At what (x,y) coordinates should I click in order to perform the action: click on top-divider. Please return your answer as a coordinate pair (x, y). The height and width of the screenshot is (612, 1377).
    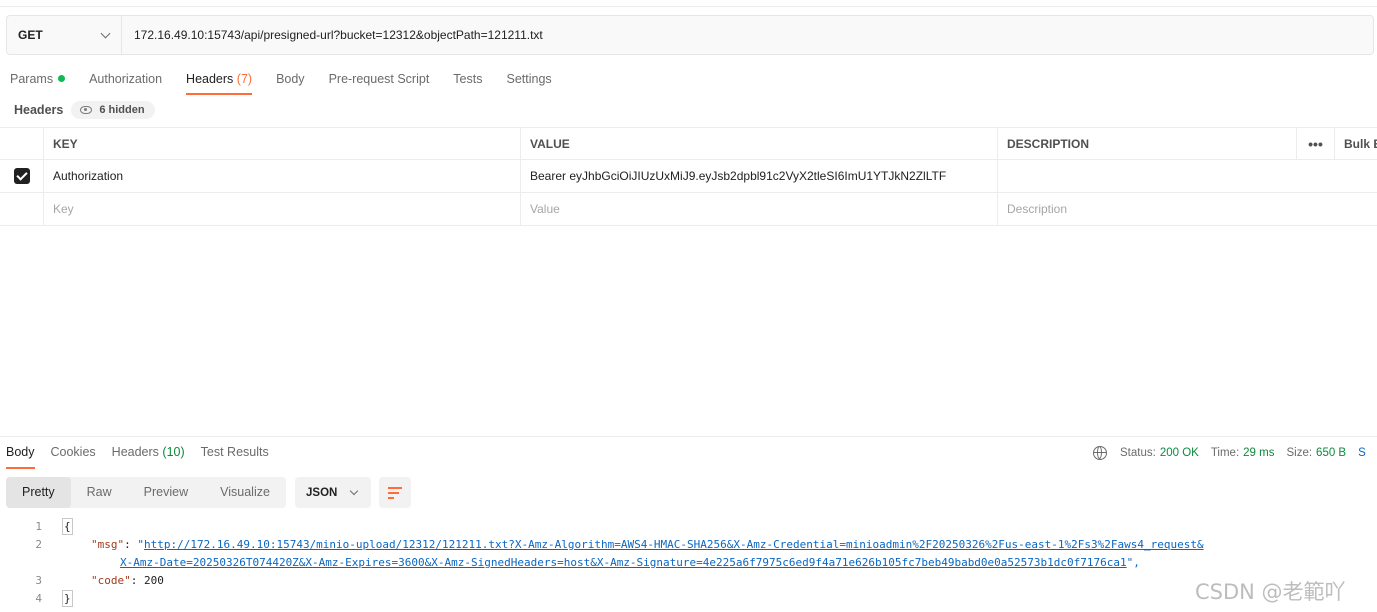
    Looking at the image, I should click on (688, 6).